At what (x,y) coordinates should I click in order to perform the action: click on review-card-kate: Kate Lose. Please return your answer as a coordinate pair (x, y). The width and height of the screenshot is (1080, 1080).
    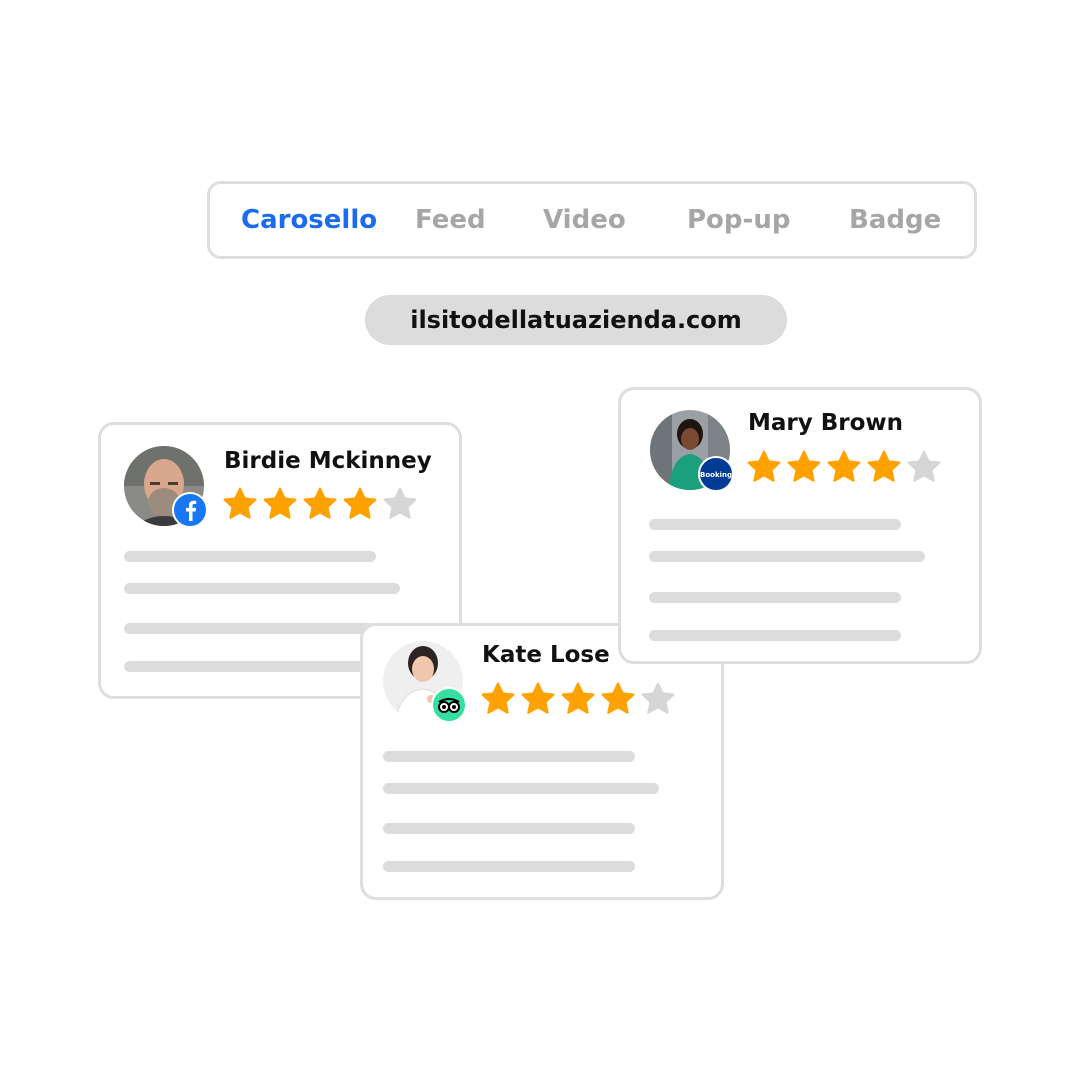
    Looking at the image, I should click on (542, 761).